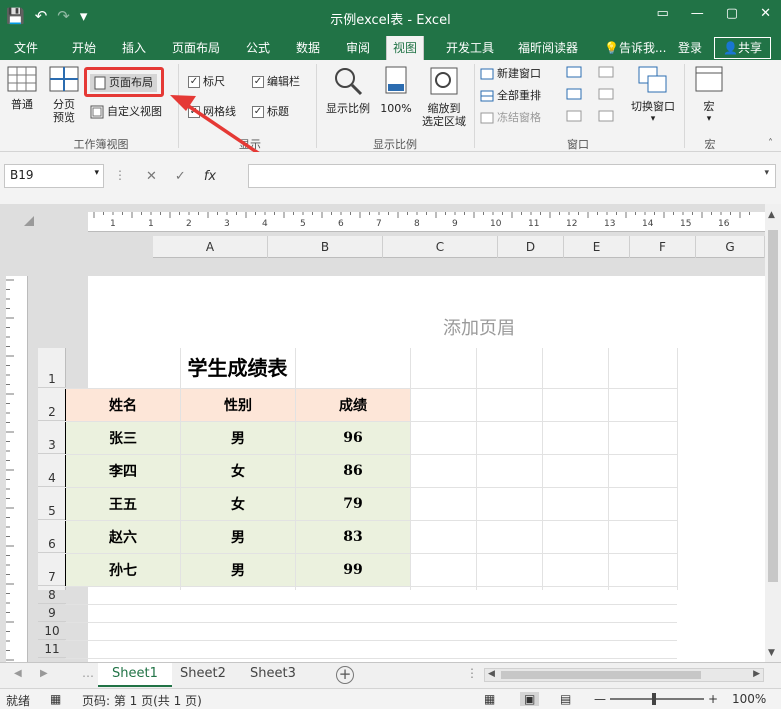 This screenshot has height=709, width=781. I want to click on vertical-scrollbar: ▲ ▼, so click(773, 433).